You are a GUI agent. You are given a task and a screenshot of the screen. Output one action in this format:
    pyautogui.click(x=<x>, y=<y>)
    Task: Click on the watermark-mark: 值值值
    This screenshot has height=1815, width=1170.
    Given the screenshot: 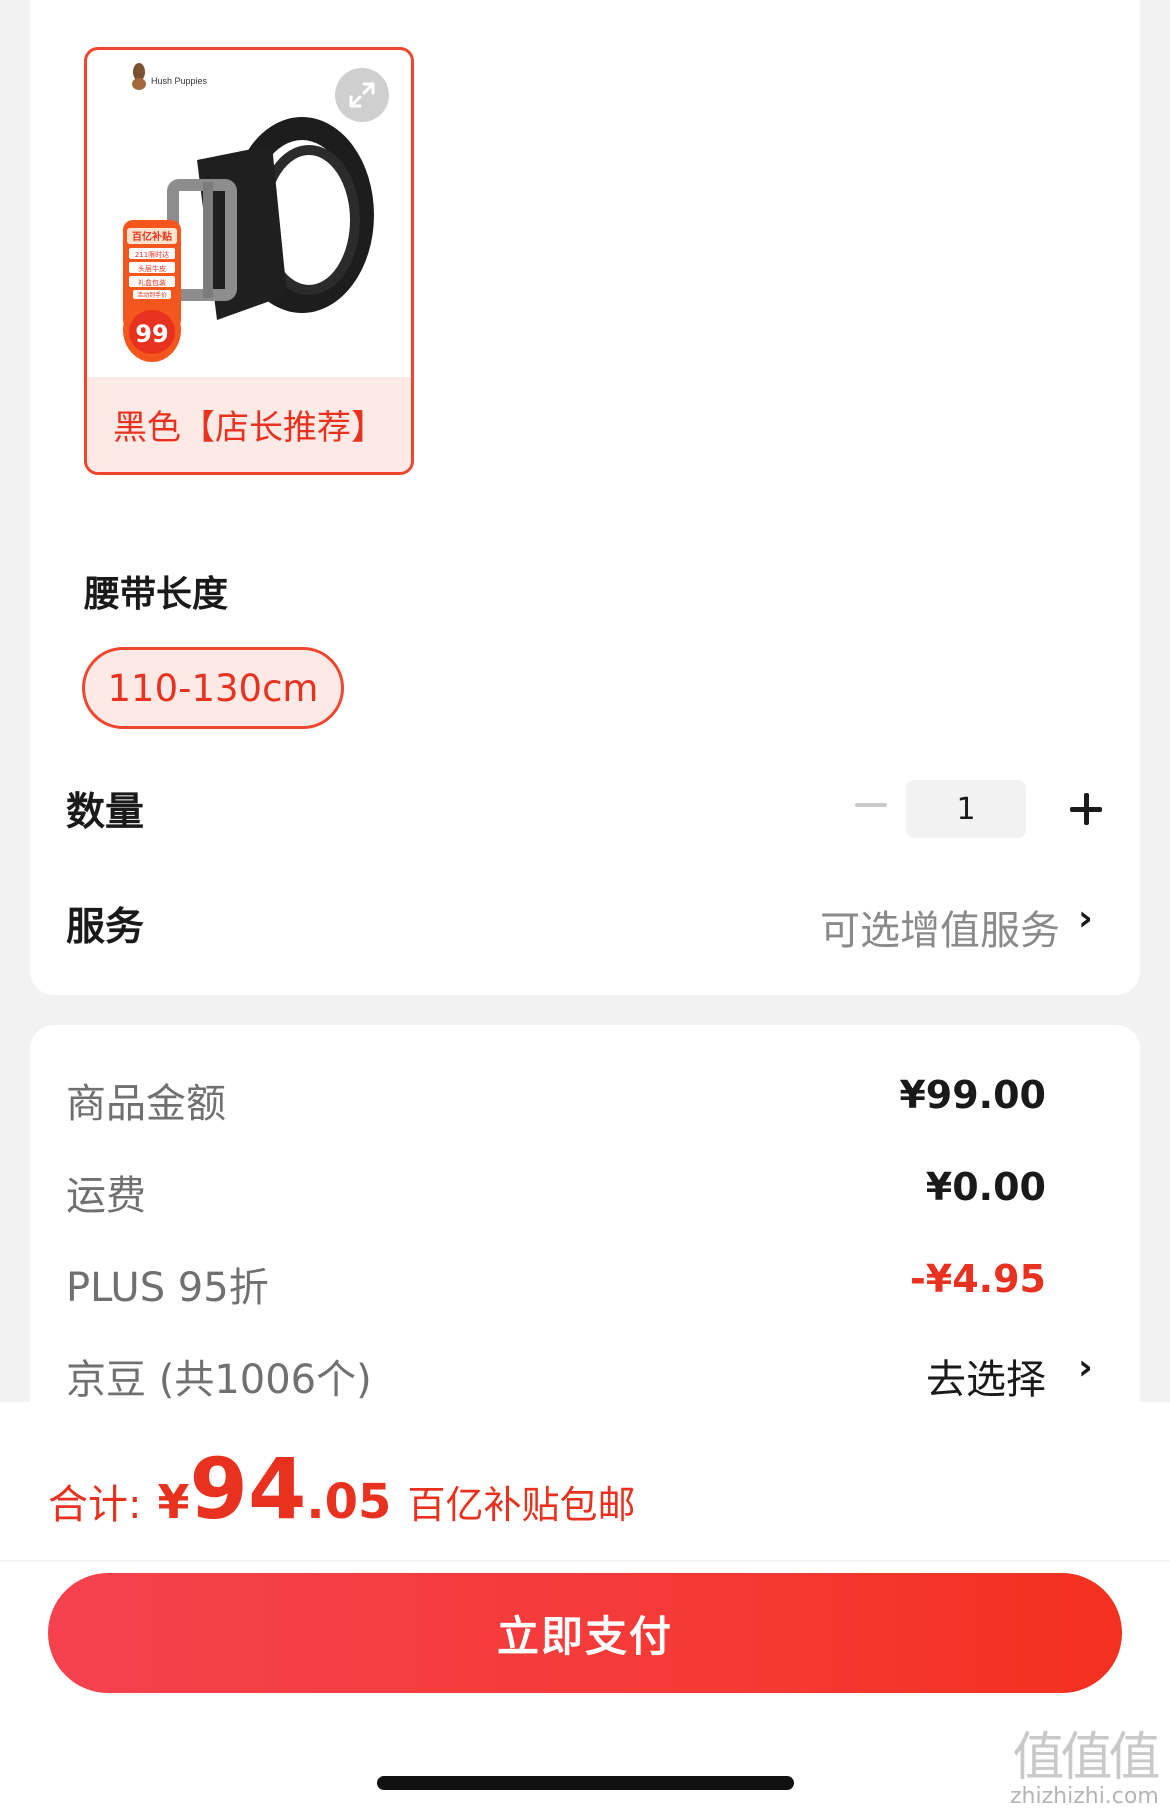 What is the action you would take?
    pyautogui.click(x=1086, y=1758)
    